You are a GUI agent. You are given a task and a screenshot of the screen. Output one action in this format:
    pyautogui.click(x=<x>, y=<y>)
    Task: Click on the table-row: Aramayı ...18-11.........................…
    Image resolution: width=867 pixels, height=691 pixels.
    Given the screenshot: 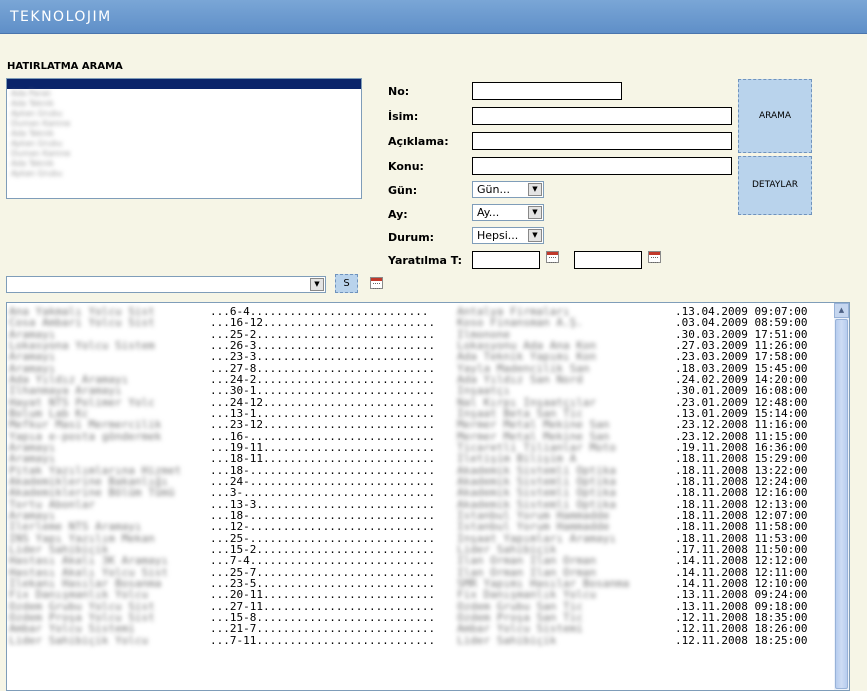 What is the action you would take?
    pyautogui.click(x=422, y=458)
    